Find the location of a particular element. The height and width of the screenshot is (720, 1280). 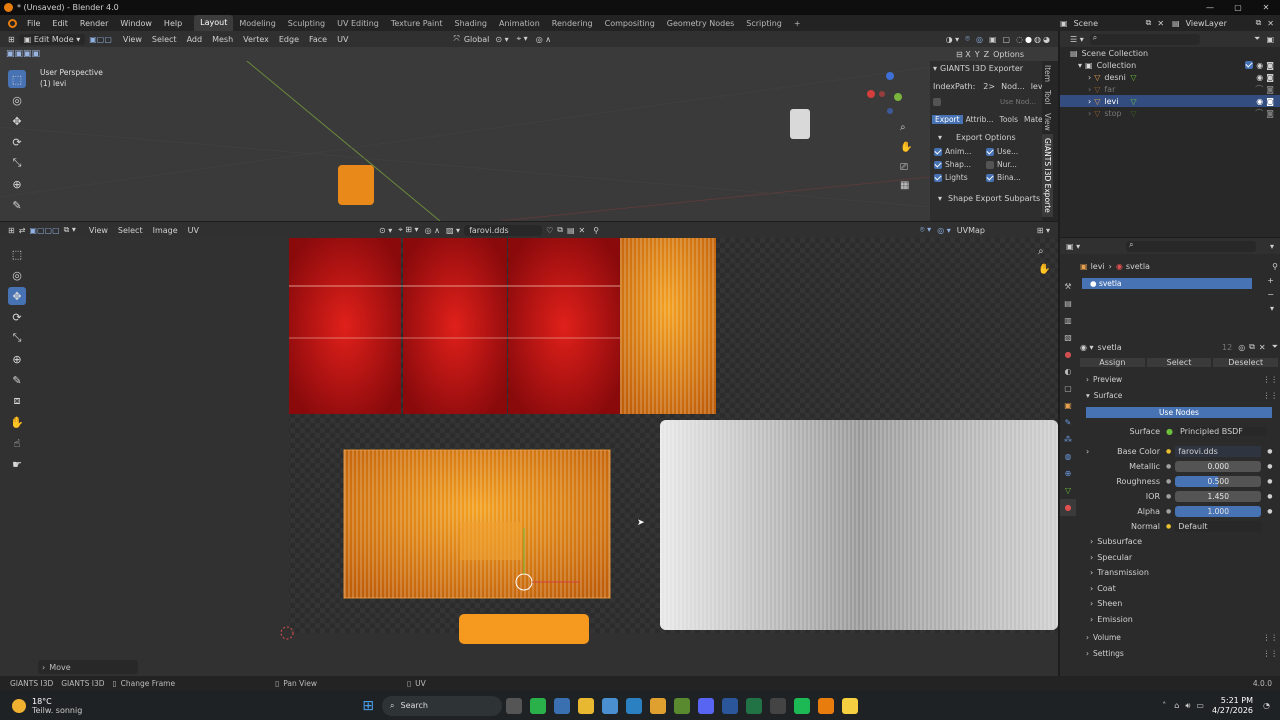

mode-selector: ▣ Edit Mode ▾ is located at coordinates (52, 39).